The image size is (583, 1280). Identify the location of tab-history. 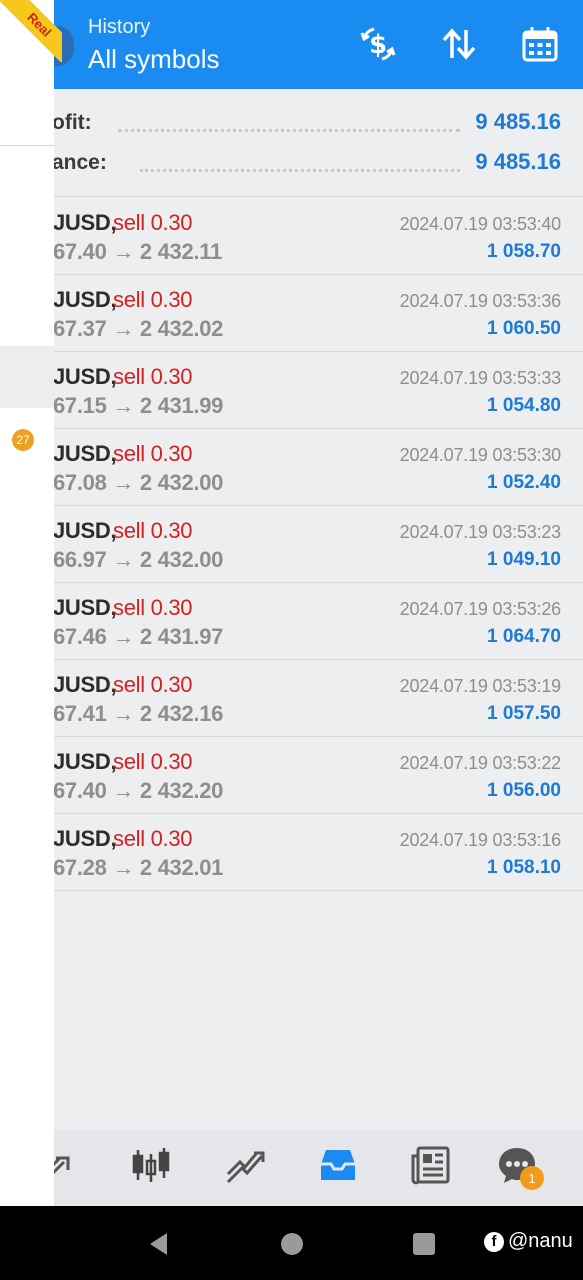
(338, 1165).